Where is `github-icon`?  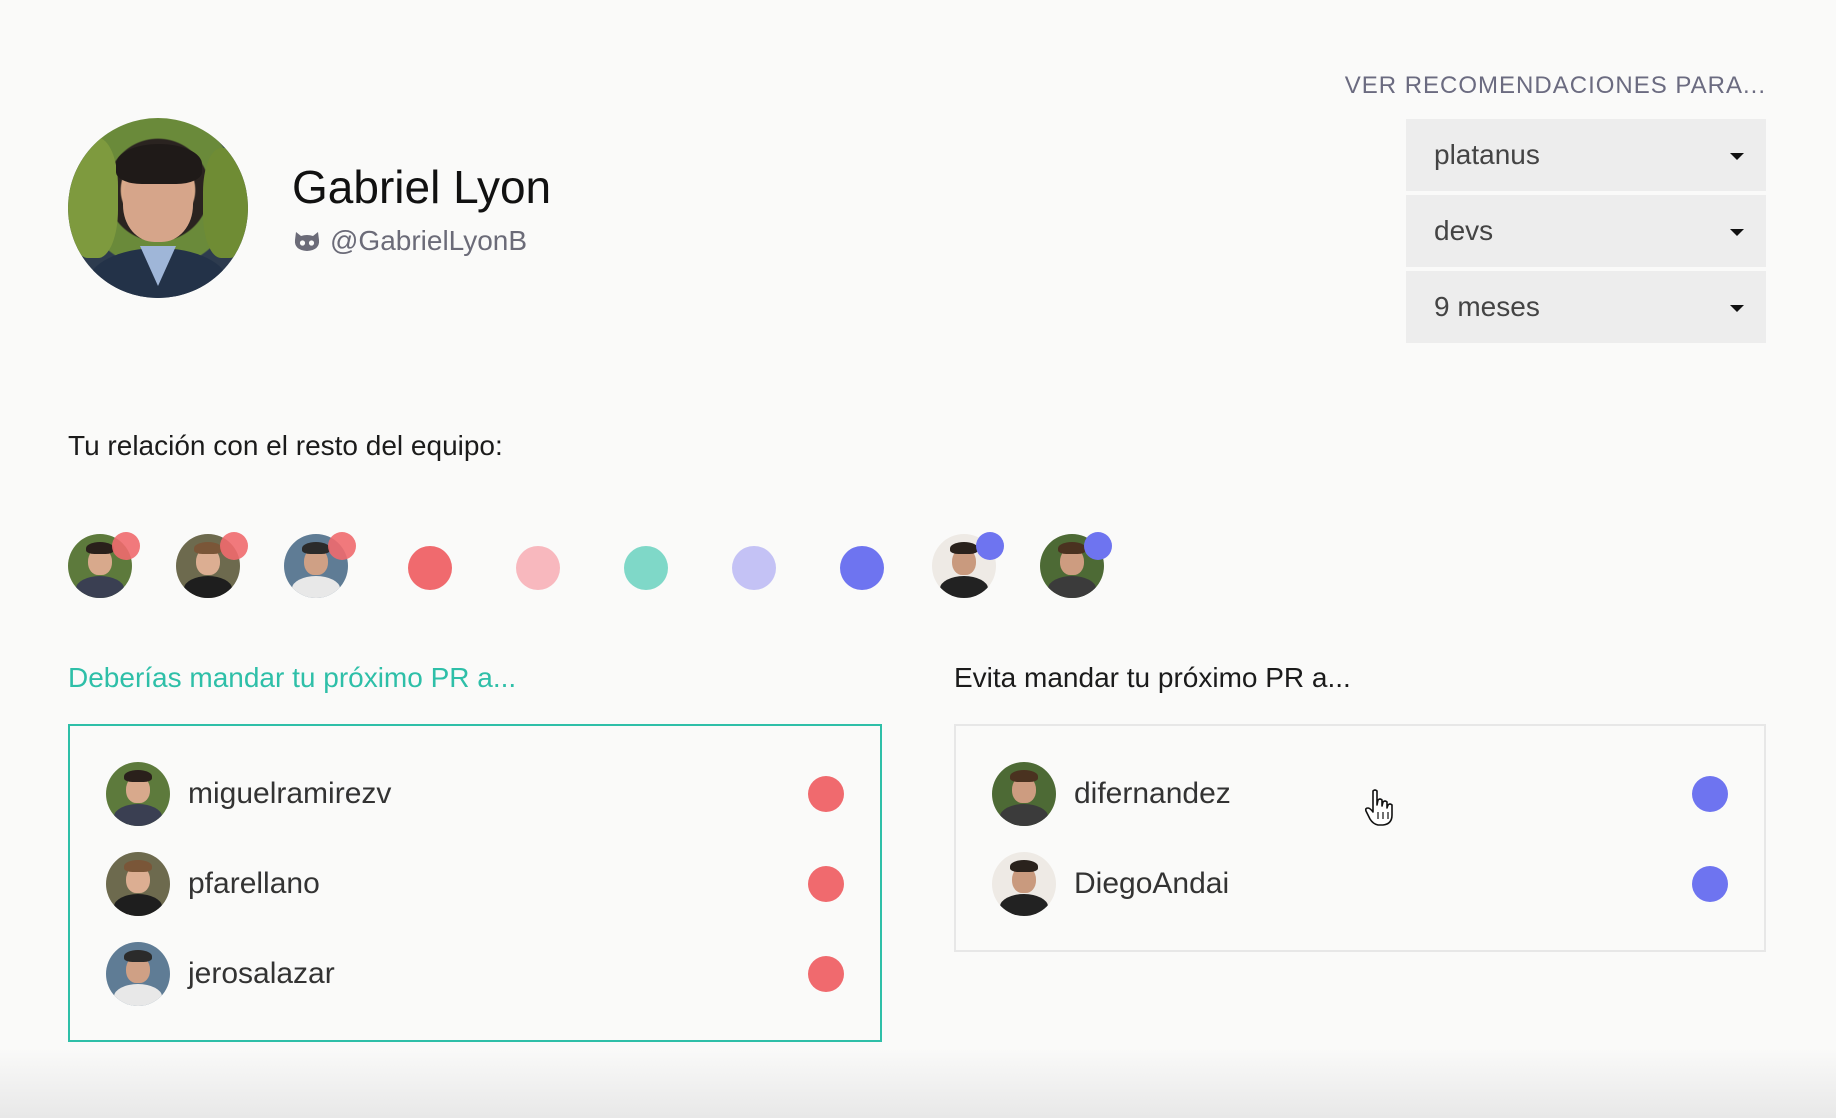 github-icon is located at coordinates (307, 241).